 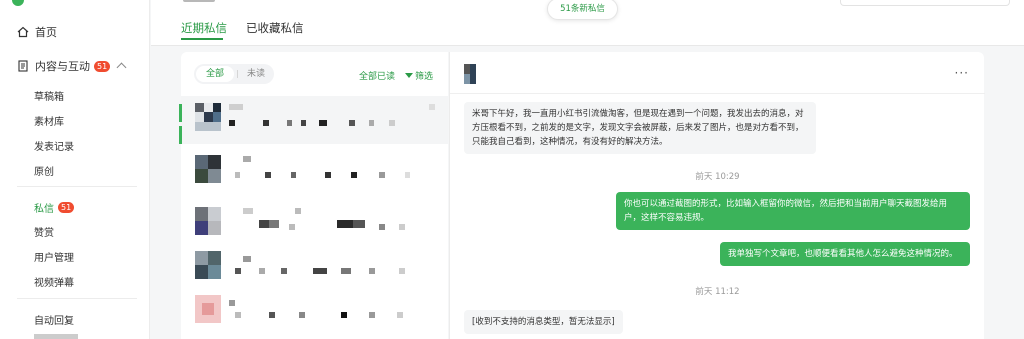 I want to click on document-icon, so click(x=23, y=66).